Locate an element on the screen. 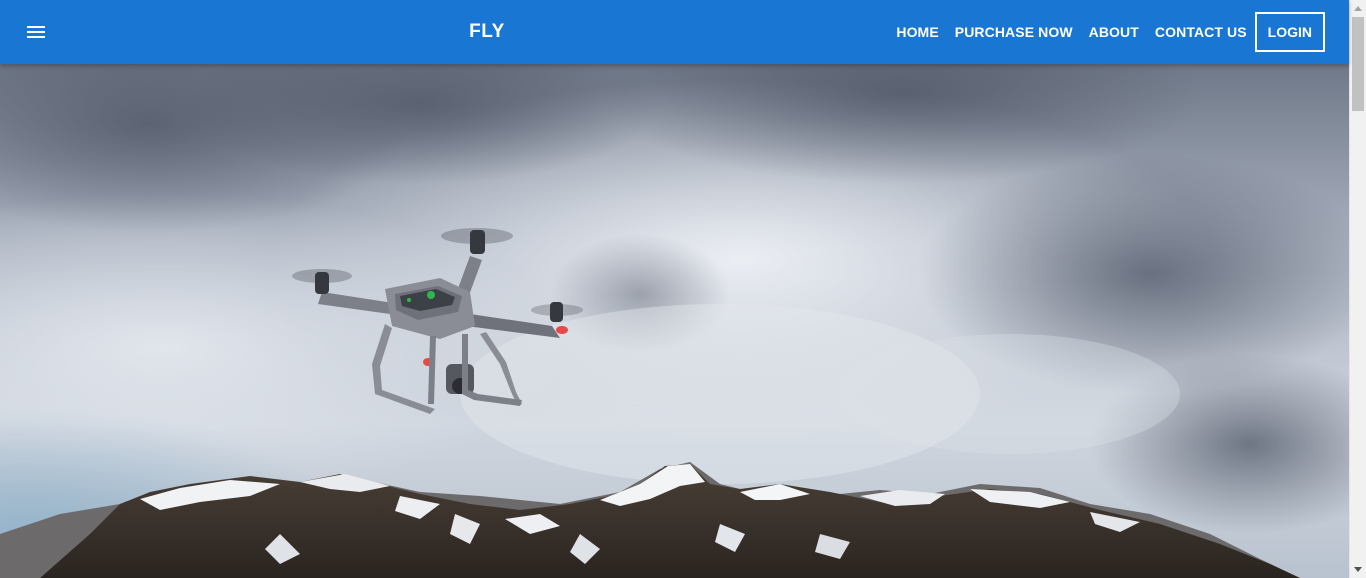  login-button: LOGIN is located at coordinates (1289, 32).